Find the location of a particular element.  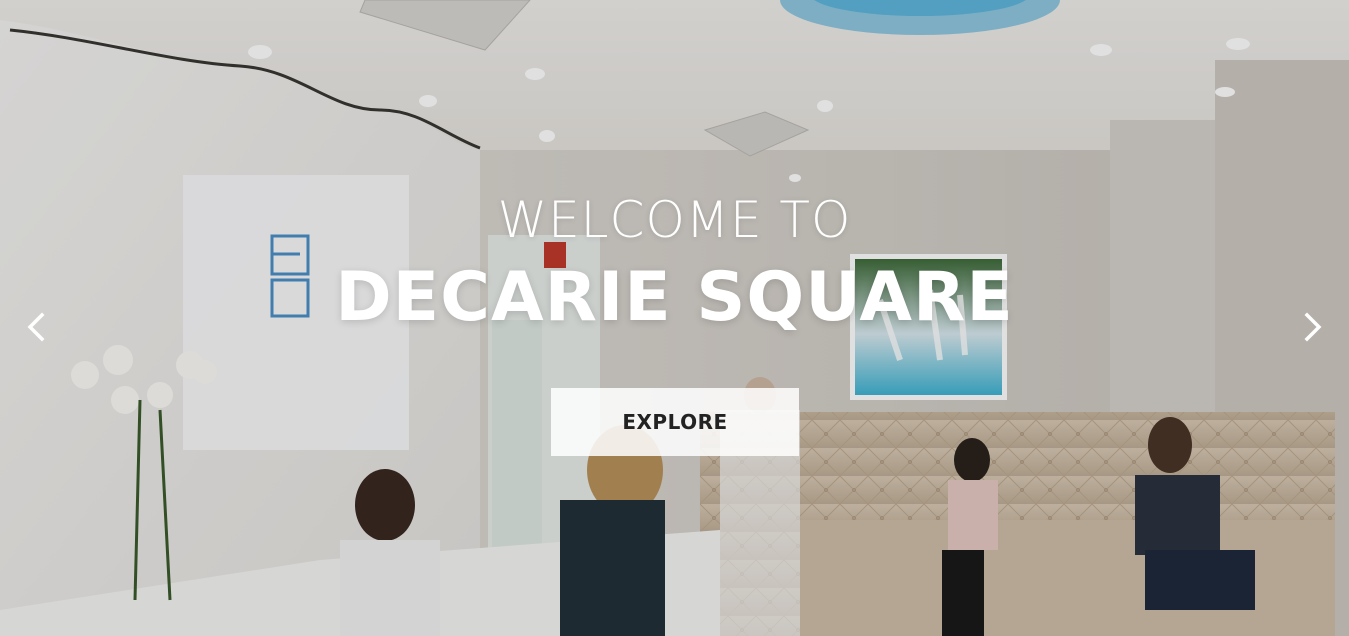

prev-slide-button is located at coordinates (36, 327).